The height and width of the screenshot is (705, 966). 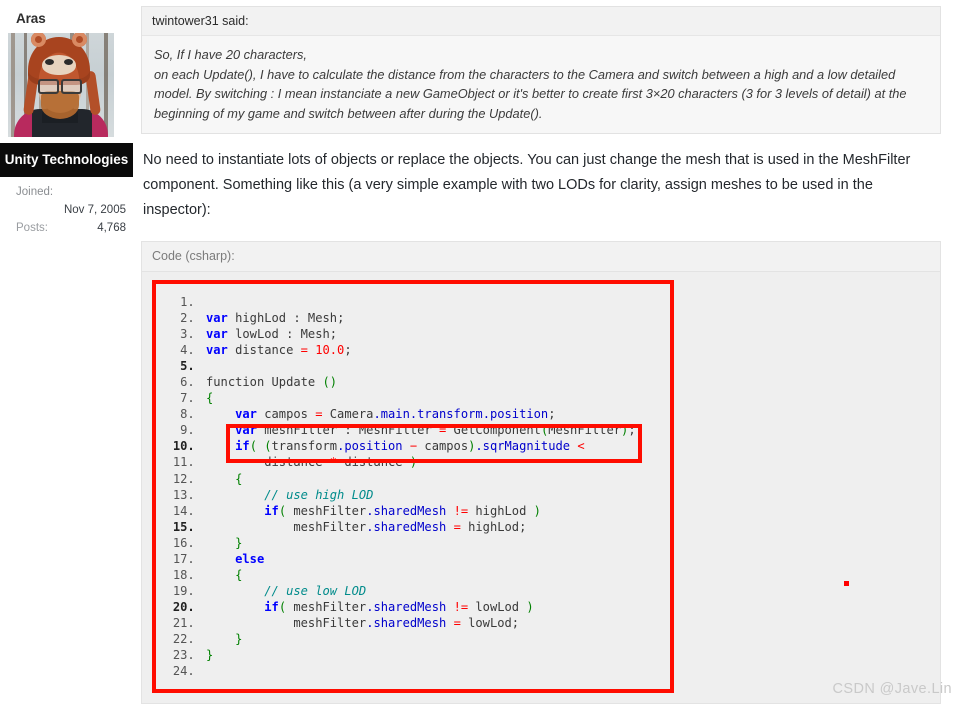 I want to click on joined-label: Joined:, so click(x=35, y=192).